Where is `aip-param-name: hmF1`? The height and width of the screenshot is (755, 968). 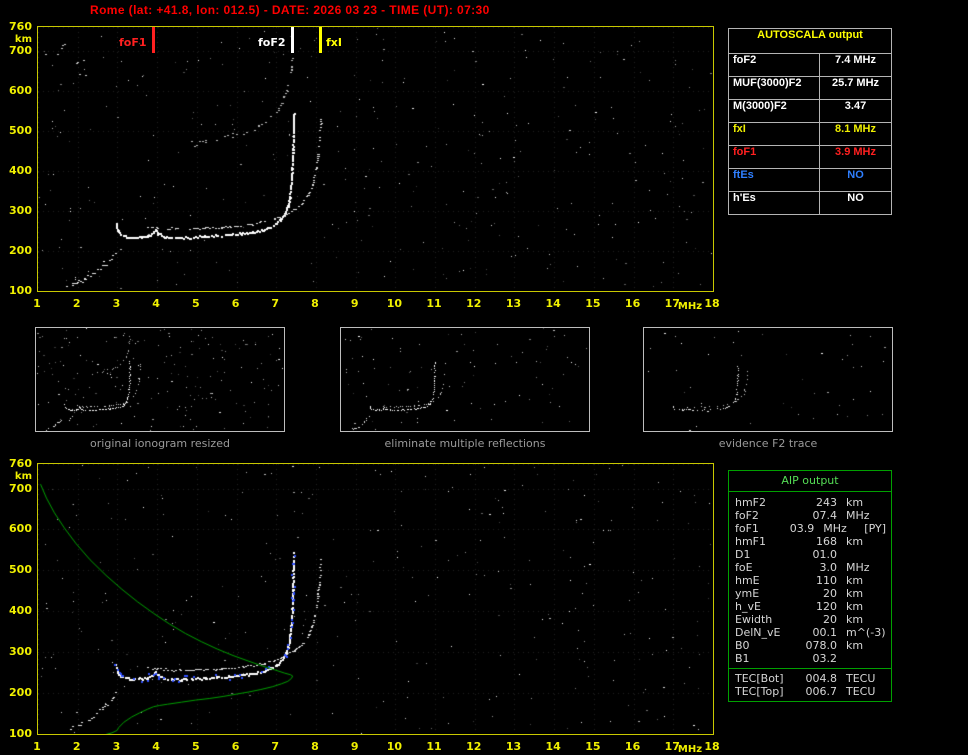
aip-param-name: hmF1 is located at coordinates (751, 541).